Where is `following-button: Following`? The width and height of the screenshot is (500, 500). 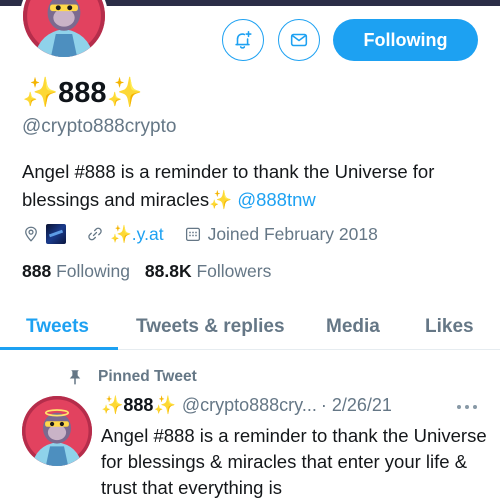 following-button: Following is located at coordinates (405, 40).